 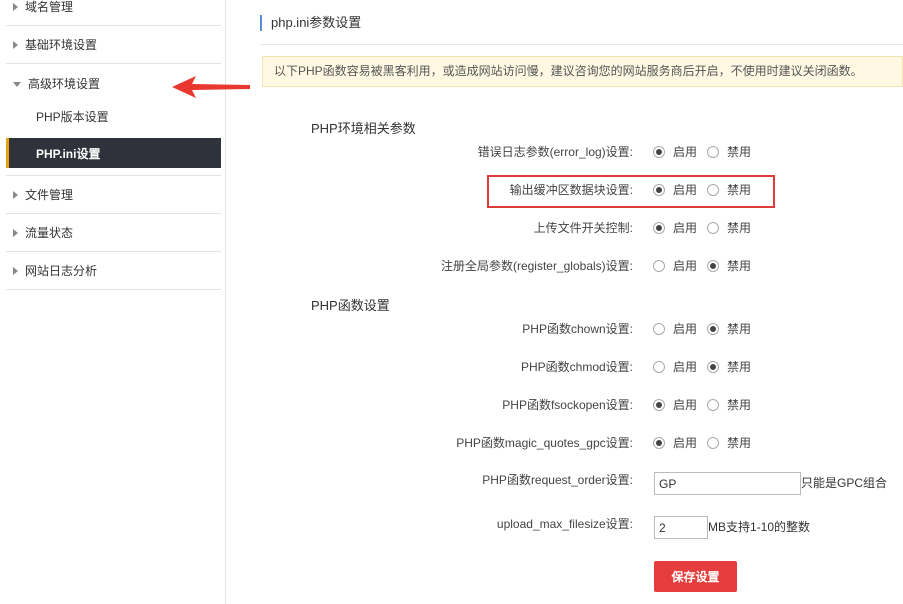 What do you see at coordinates (565, 524) in the screenshot?
I see `setting-label: upload_max_filesize设置:` at bounding box center [565, 524].